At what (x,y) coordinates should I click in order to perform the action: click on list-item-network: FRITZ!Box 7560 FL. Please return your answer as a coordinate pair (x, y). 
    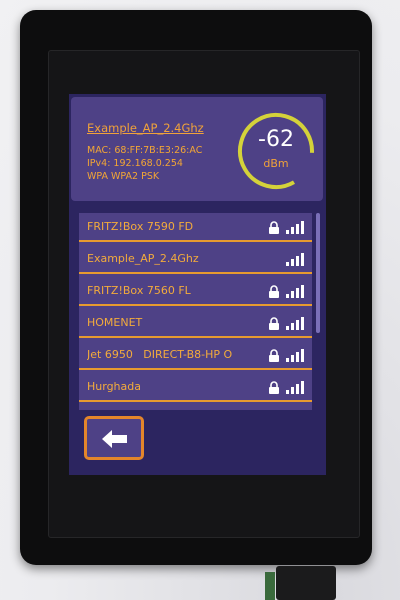
    Looking at the image, I should click on (195, 291).